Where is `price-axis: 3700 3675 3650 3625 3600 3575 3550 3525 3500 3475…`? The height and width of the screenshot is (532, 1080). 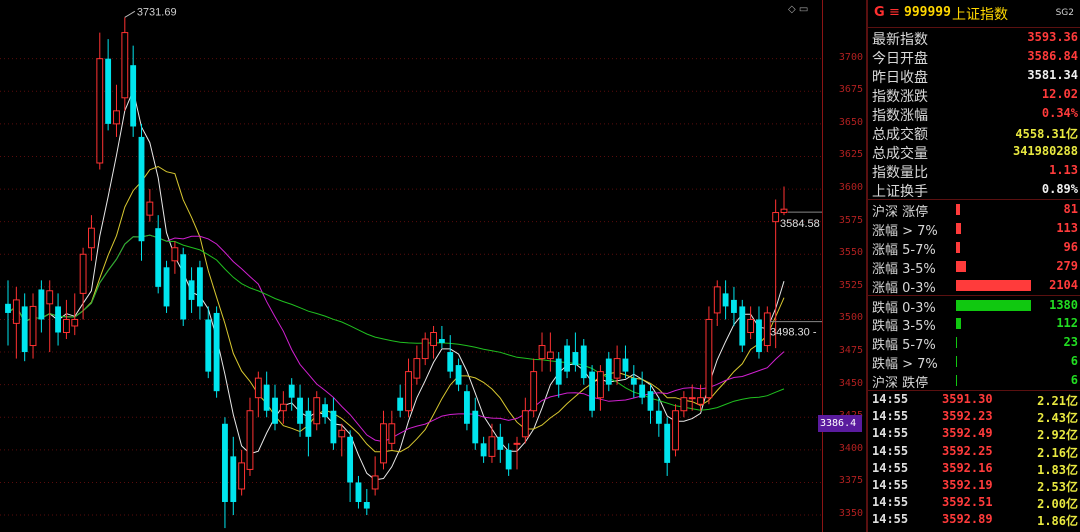
price-axis: 3700 3675 3650 3625 3600 3575 3550 3525 3500 3475… is located at coordinates (844, 266).